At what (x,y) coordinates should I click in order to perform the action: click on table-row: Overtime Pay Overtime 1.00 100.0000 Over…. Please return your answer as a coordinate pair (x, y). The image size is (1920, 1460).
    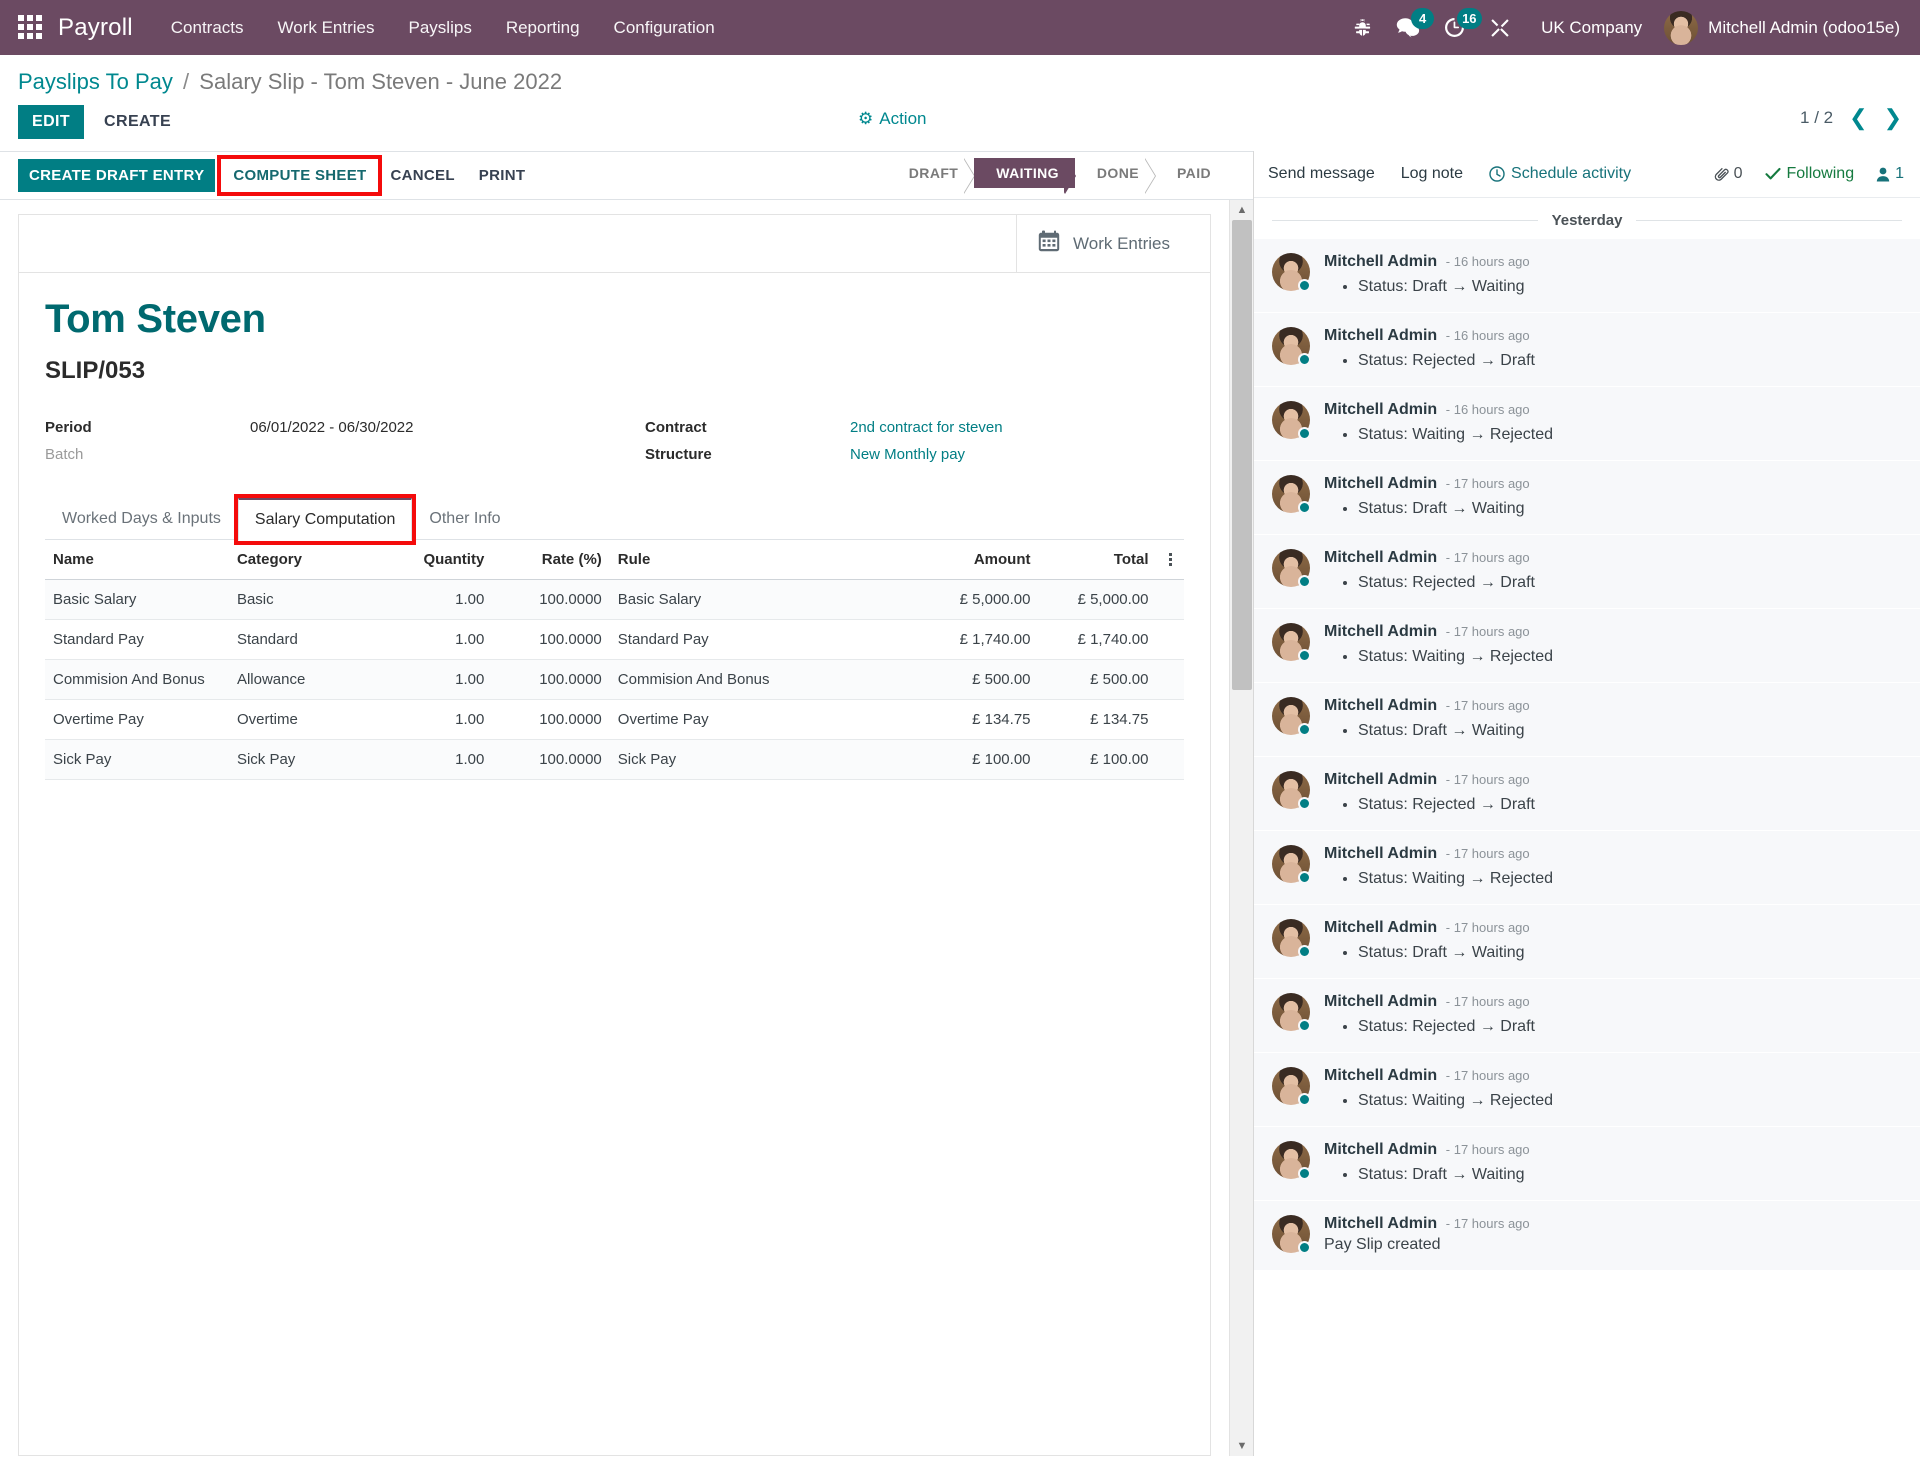
    Looking at the image, I should click on (614, 720).